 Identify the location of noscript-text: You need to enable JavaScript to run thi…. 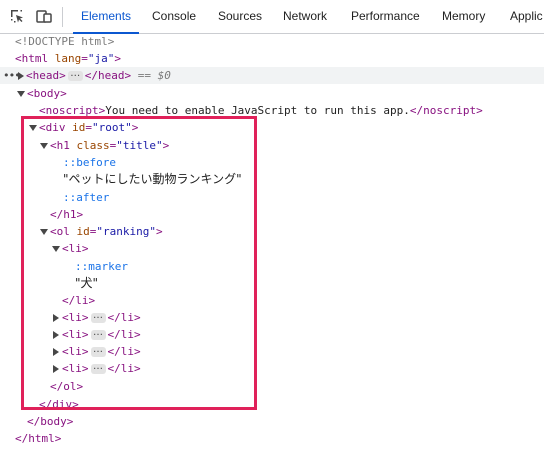
(257, 110).